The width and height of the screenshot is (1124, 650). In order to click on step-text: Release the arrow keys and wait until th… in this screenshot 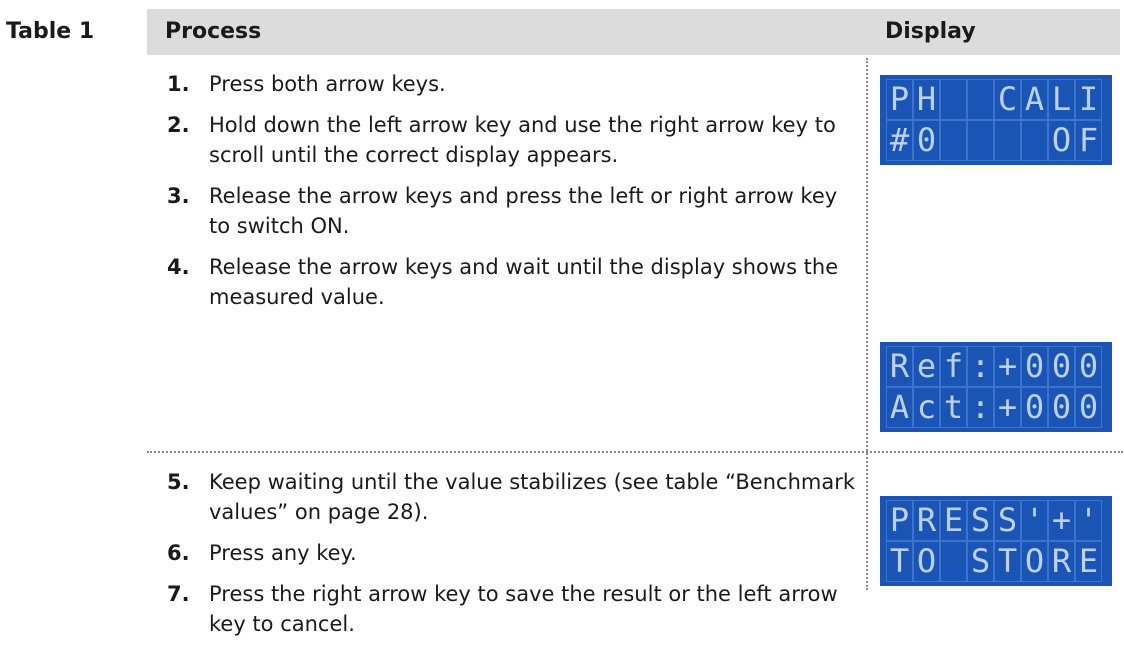, I will do `click(524, 282)`.